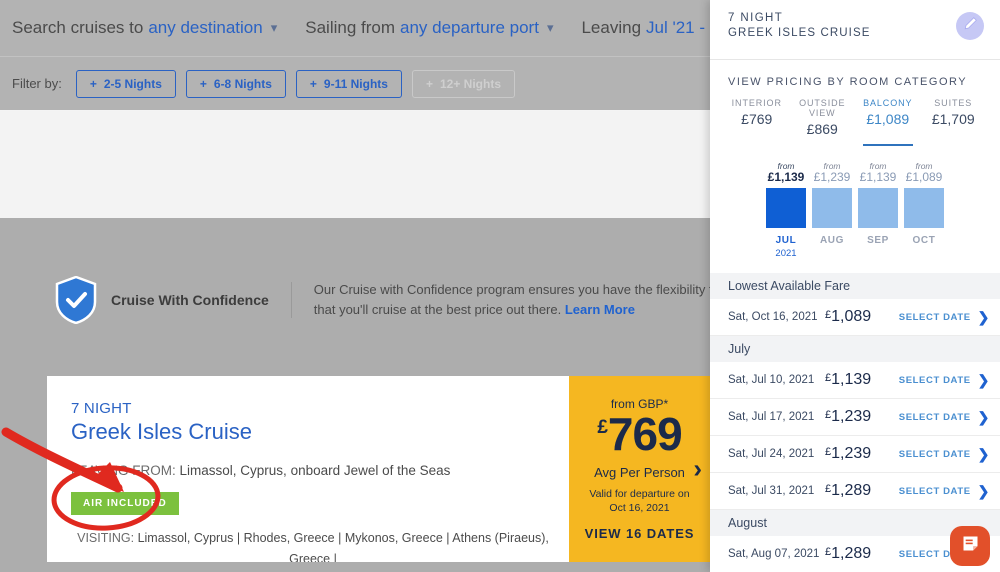  I want to click on bar-jul, so click(786, 208).